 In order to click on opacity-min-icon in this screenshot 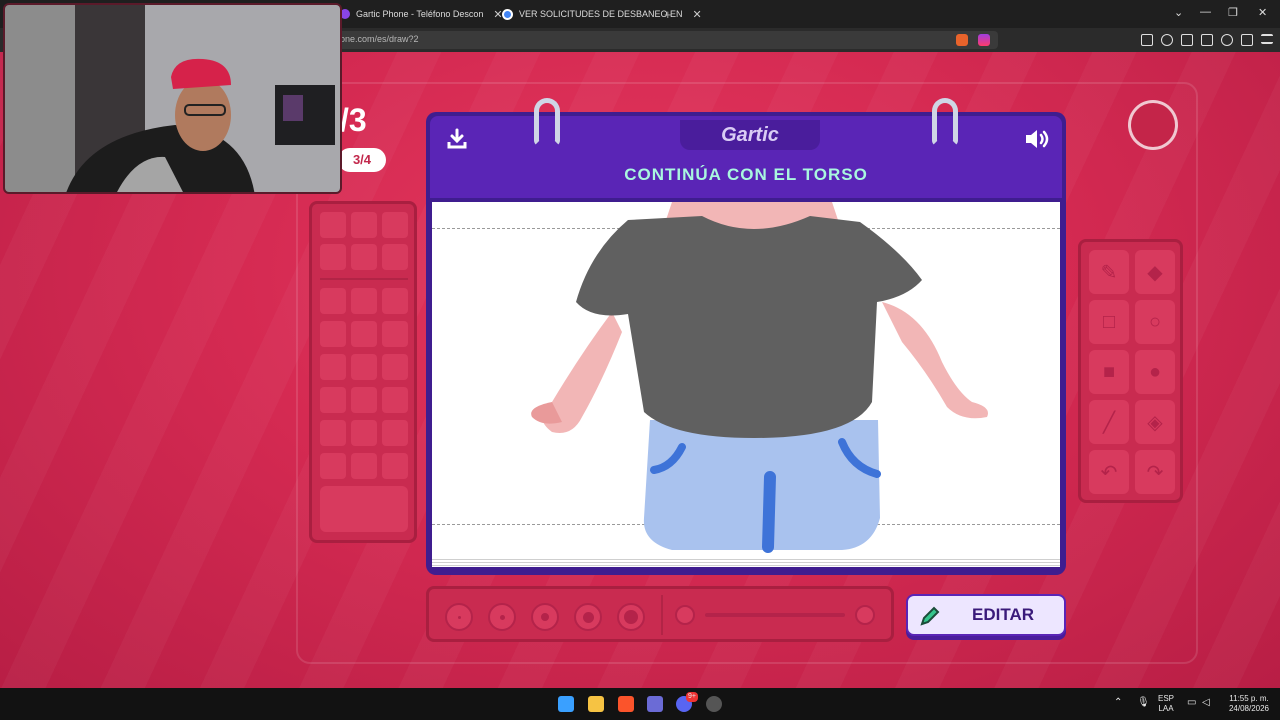, I will do `click(685, 615)`.